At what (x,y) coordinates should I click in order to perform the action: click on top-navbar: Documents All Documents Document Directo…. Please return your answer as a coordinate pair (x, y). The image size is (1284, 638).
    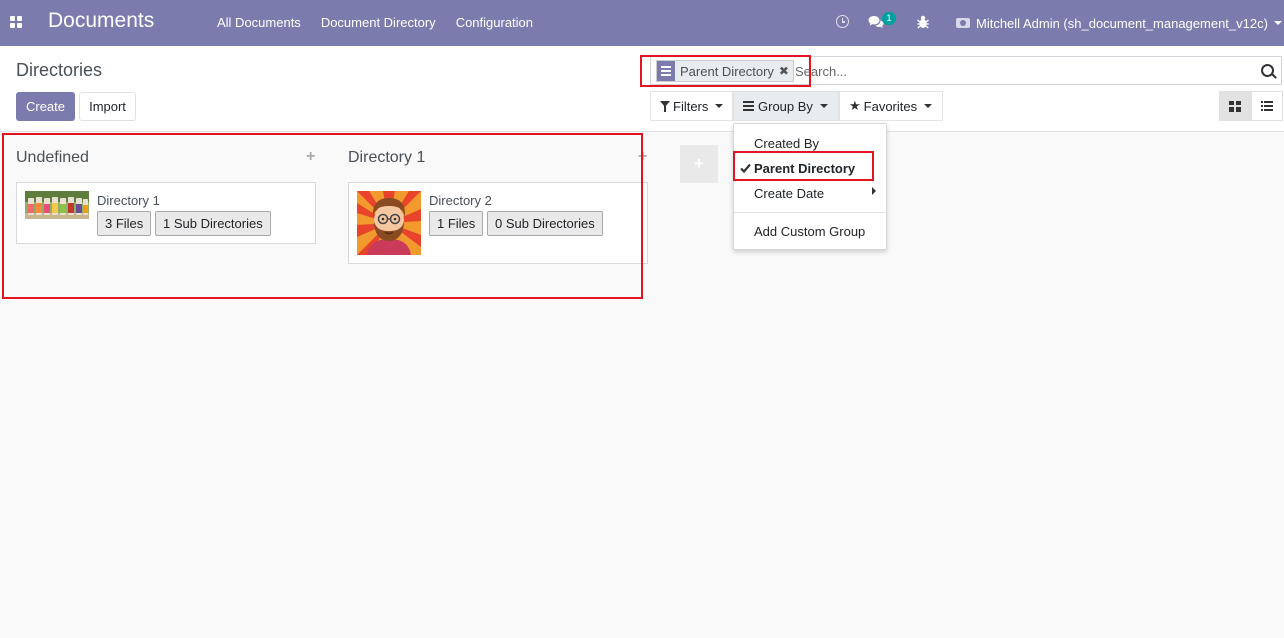
    Looking at the image, I should click on (642, 23).